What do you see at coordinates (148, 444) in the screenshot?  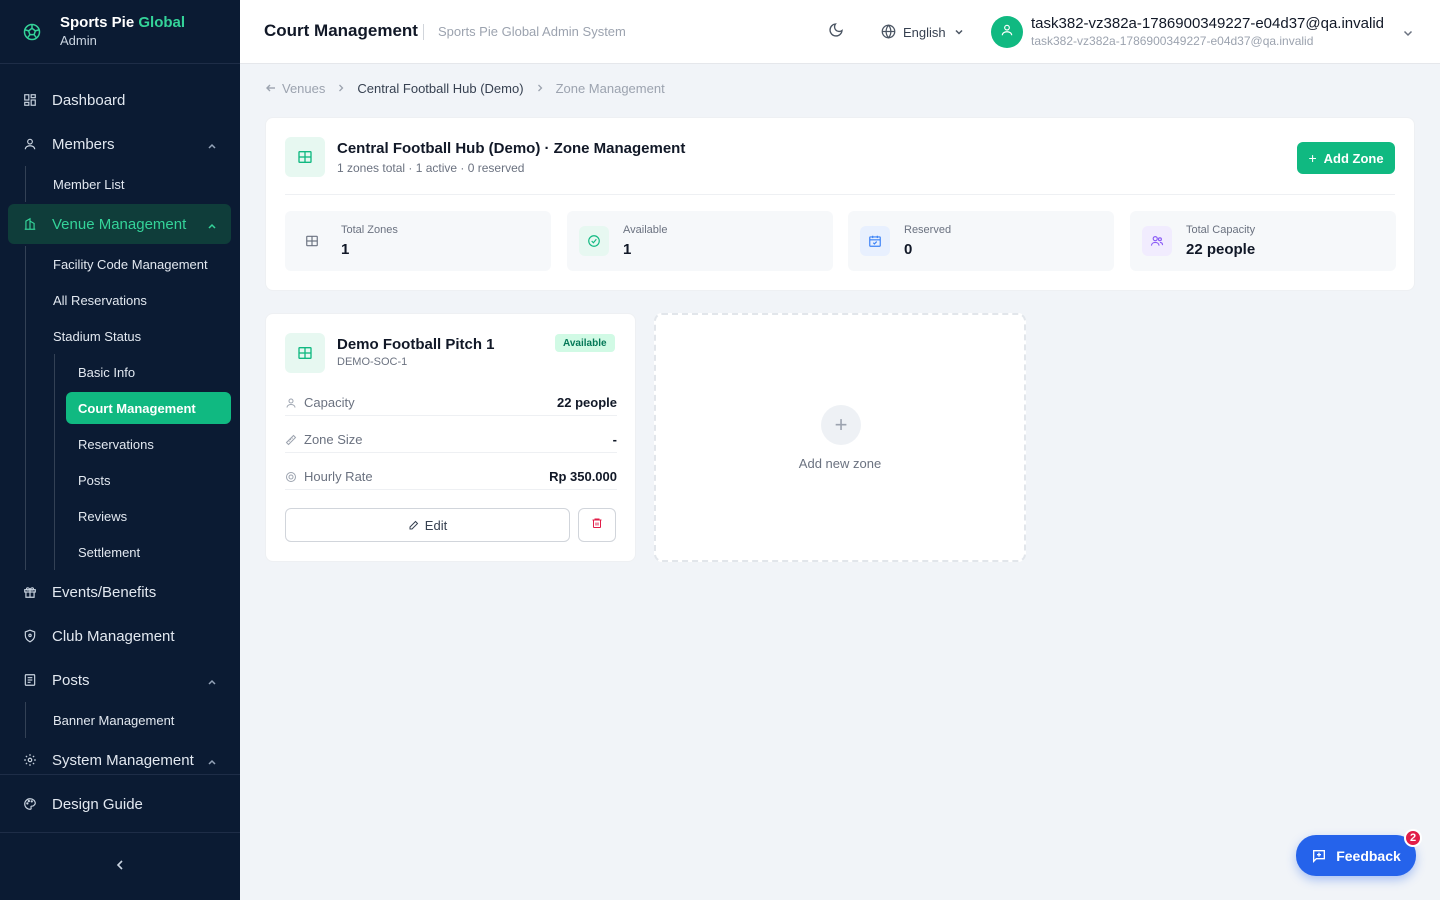 I see `sidebar-item-reservations: Reservations` at bounding box center [148, 444].